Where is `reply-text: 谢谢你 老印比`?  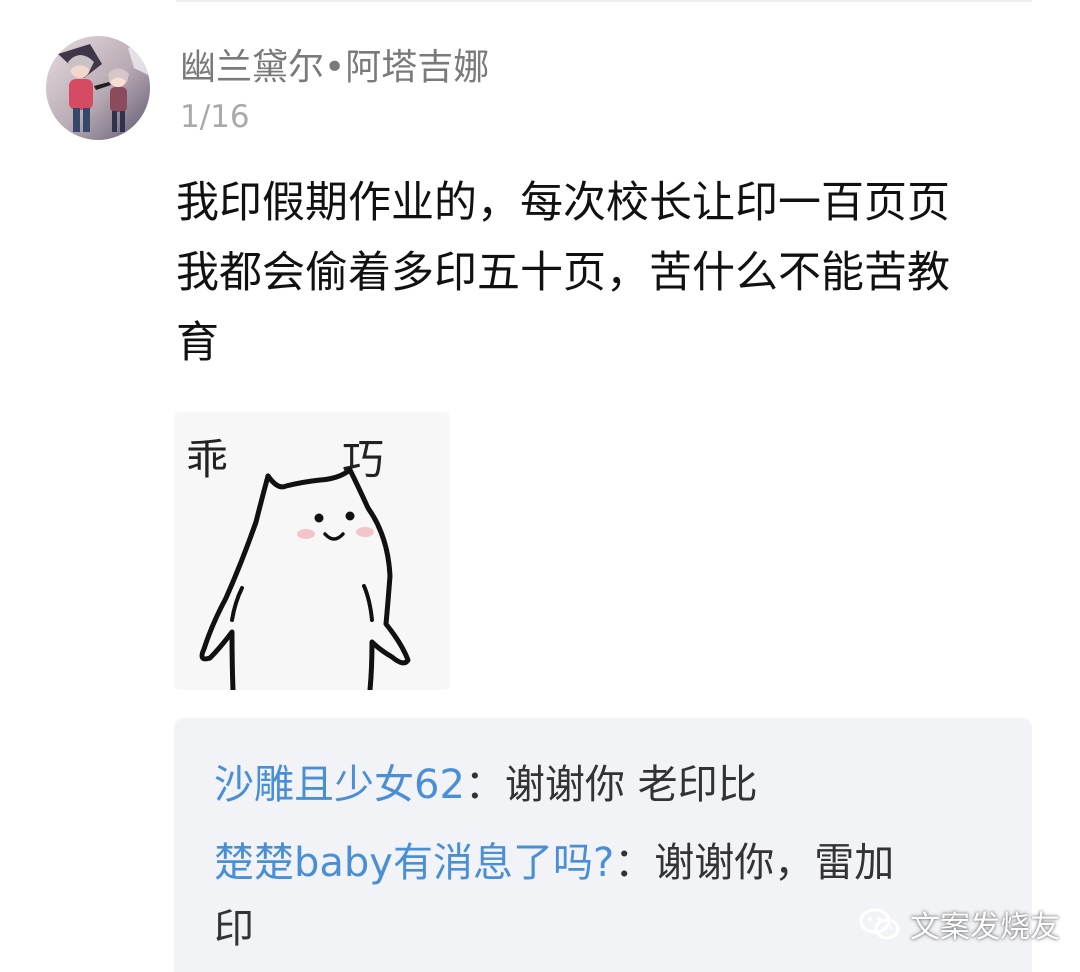
reply-text: 谢谢你 老印比 is located at coordinates (631, 785).